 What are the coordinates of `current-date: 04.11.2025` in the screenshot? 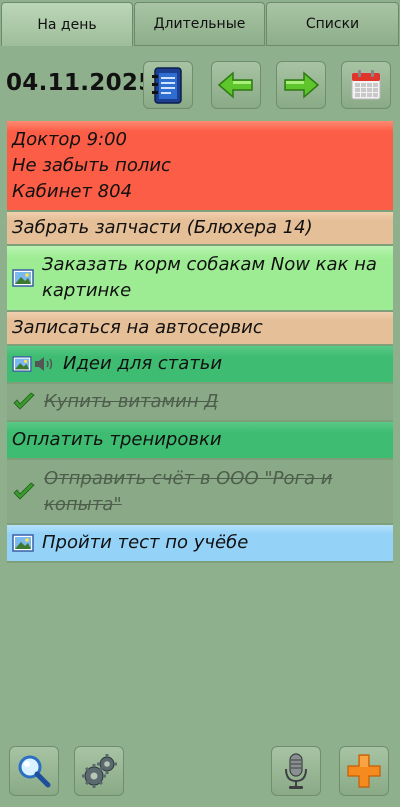 It's located at (80, 83).